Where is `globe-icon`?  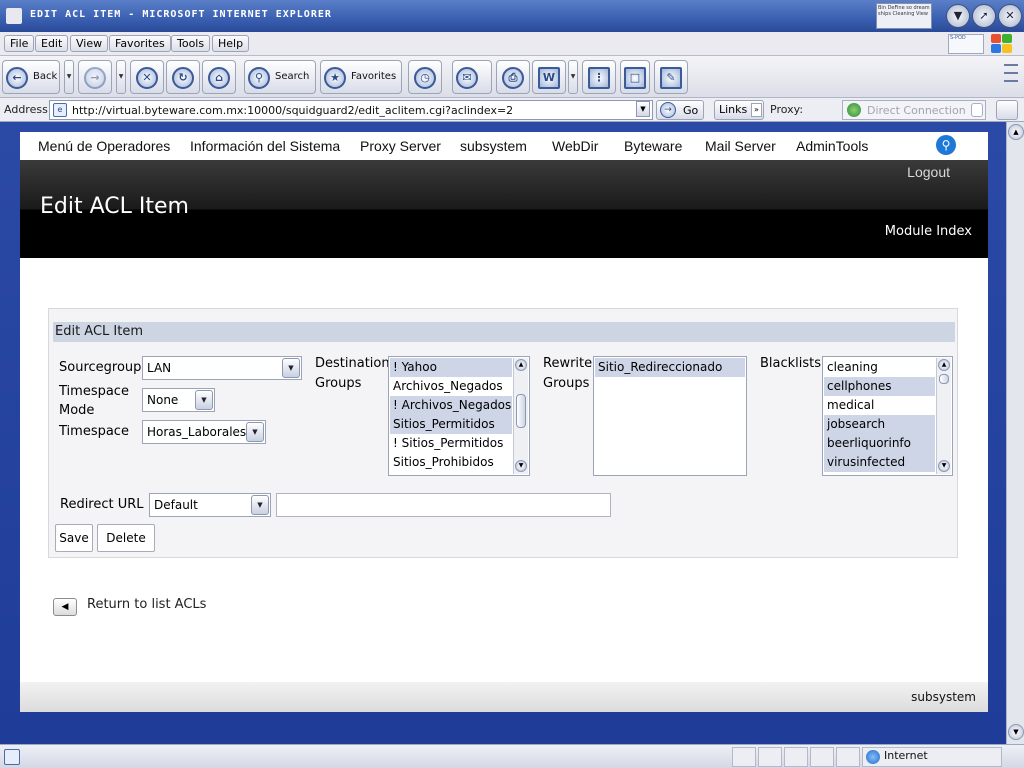 globe-icon is located at coordinates (854, 110).